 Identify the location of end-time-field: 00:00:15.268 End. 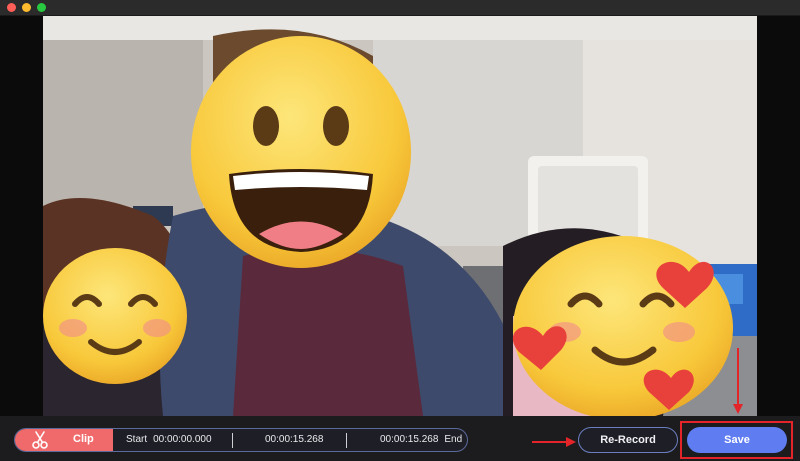
(421, 439).